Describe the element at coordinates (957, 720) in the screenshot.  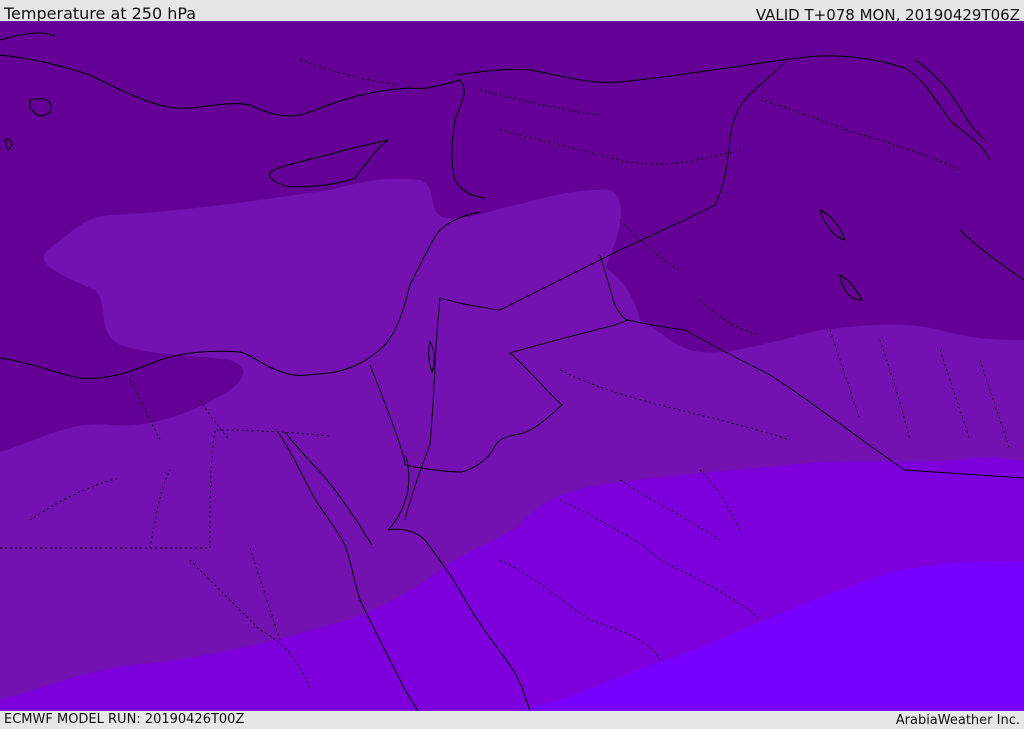
I see `credit: ArabiaWeather Inc.` at that location.